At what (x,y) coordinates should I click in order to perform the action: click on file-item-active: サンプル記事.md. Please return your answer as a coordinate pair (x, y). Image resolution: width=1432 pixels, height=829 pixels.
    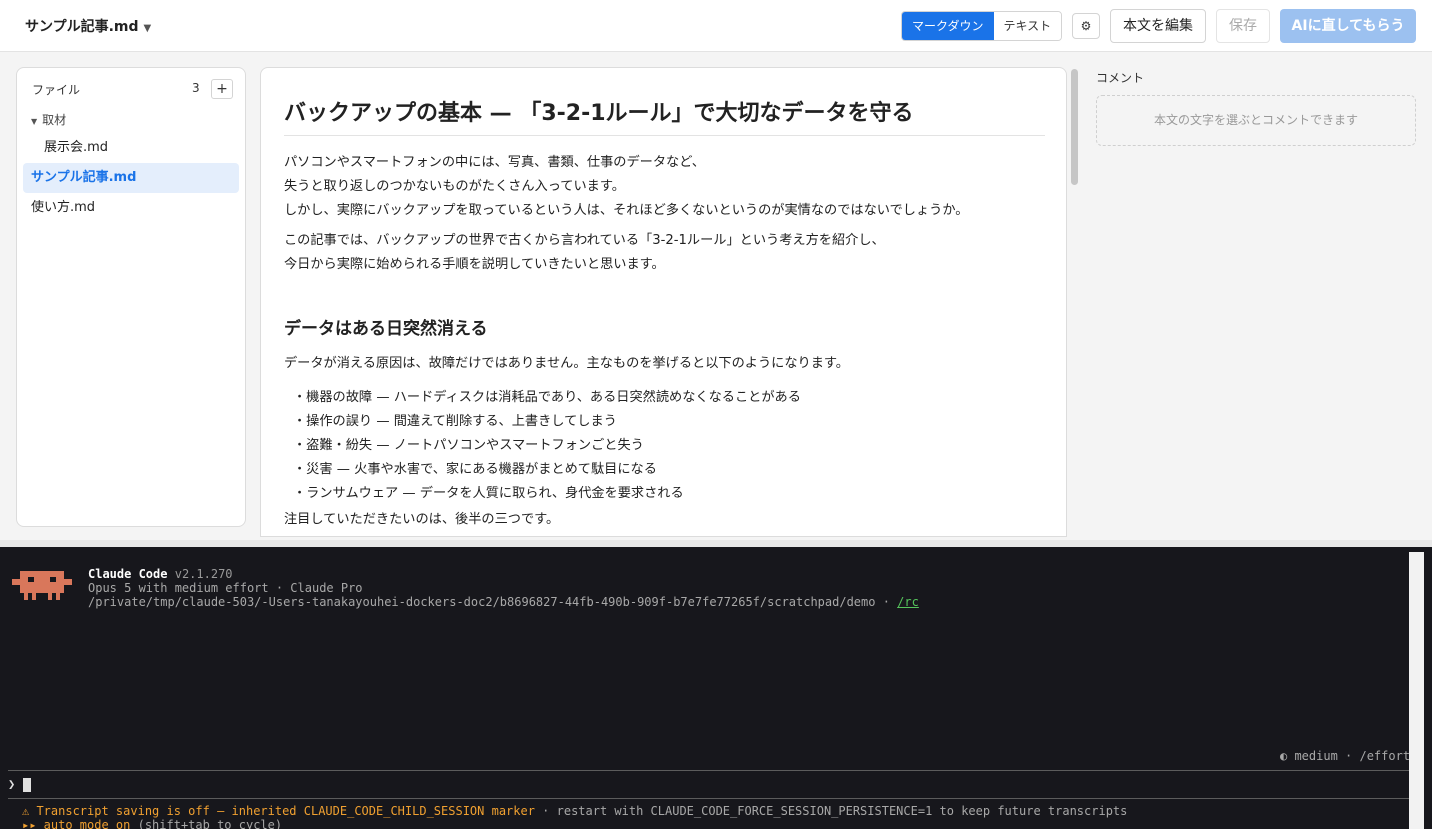
    Looking at the image, I should click on (131, 178).